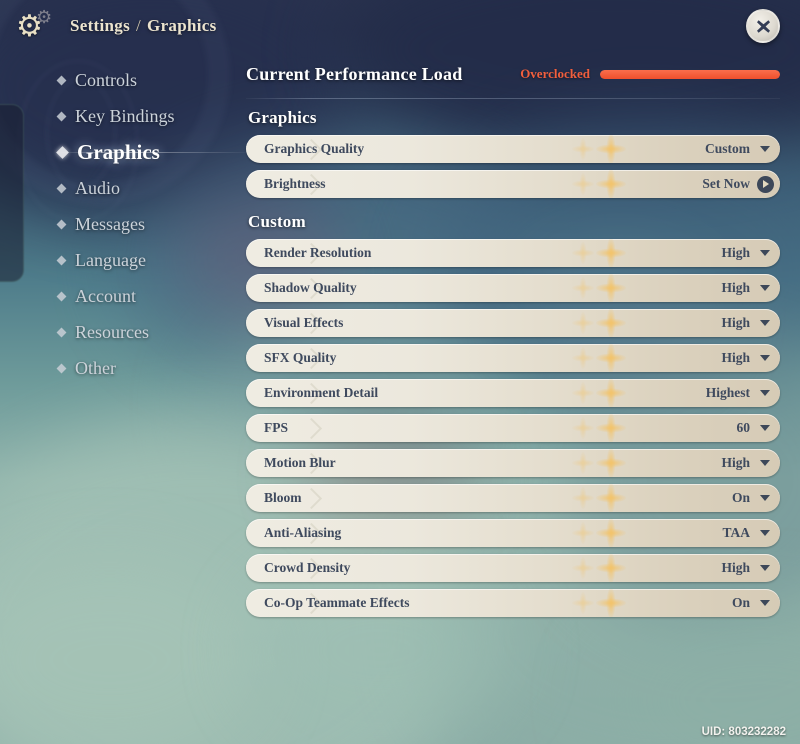 The width and height of the screenshot is (800, 744). What do you see at coordinates (727, 148) in the screenshot?
I see `setting-value: Custom` at bounding box center [727, 148].